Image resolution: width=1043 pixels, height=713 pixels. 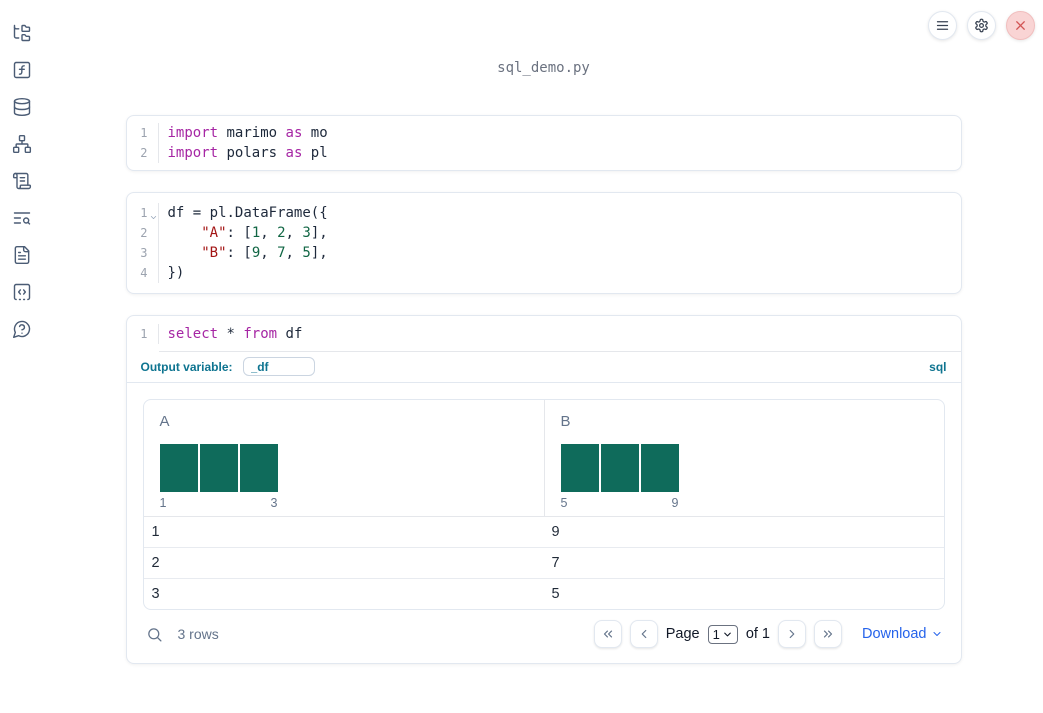 I want to click on network-icon, so click(x=22, y=144).